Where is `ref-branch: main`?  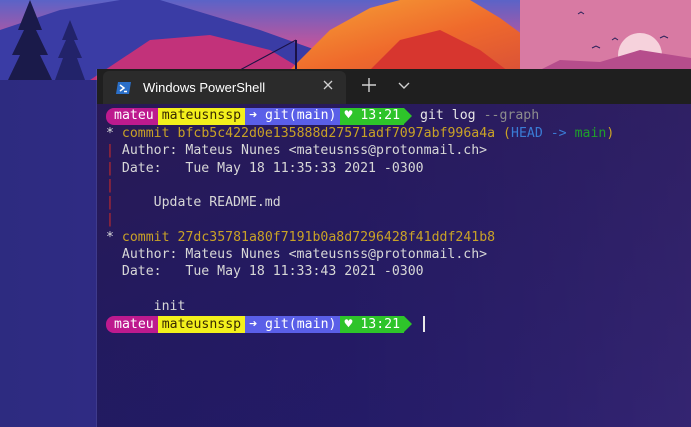
ref-branch: main is located at coordinates (590, 133).